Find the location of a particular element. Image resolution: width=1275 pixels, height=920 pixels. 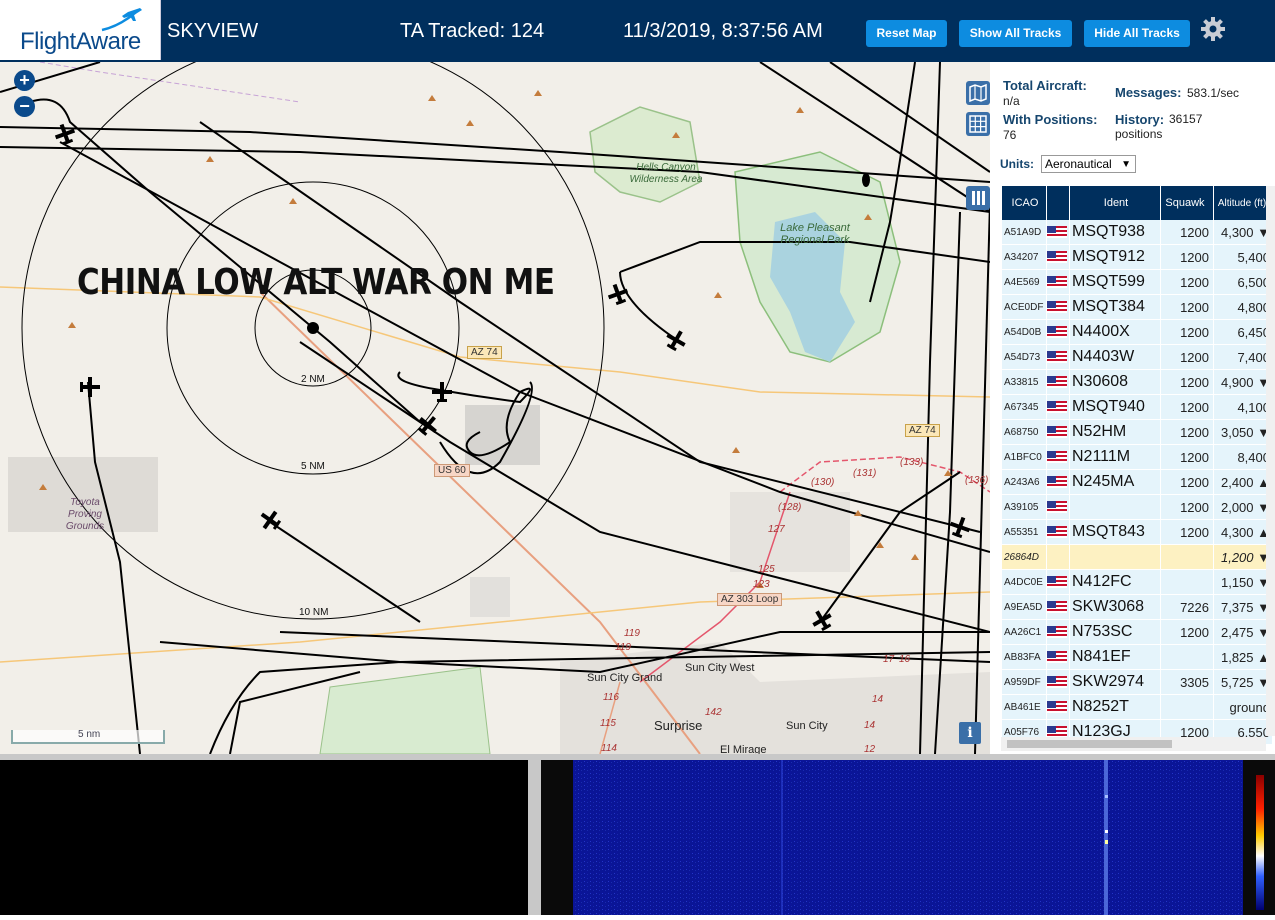

icao-cell: AB461E is located at coordinates (1024, 707).